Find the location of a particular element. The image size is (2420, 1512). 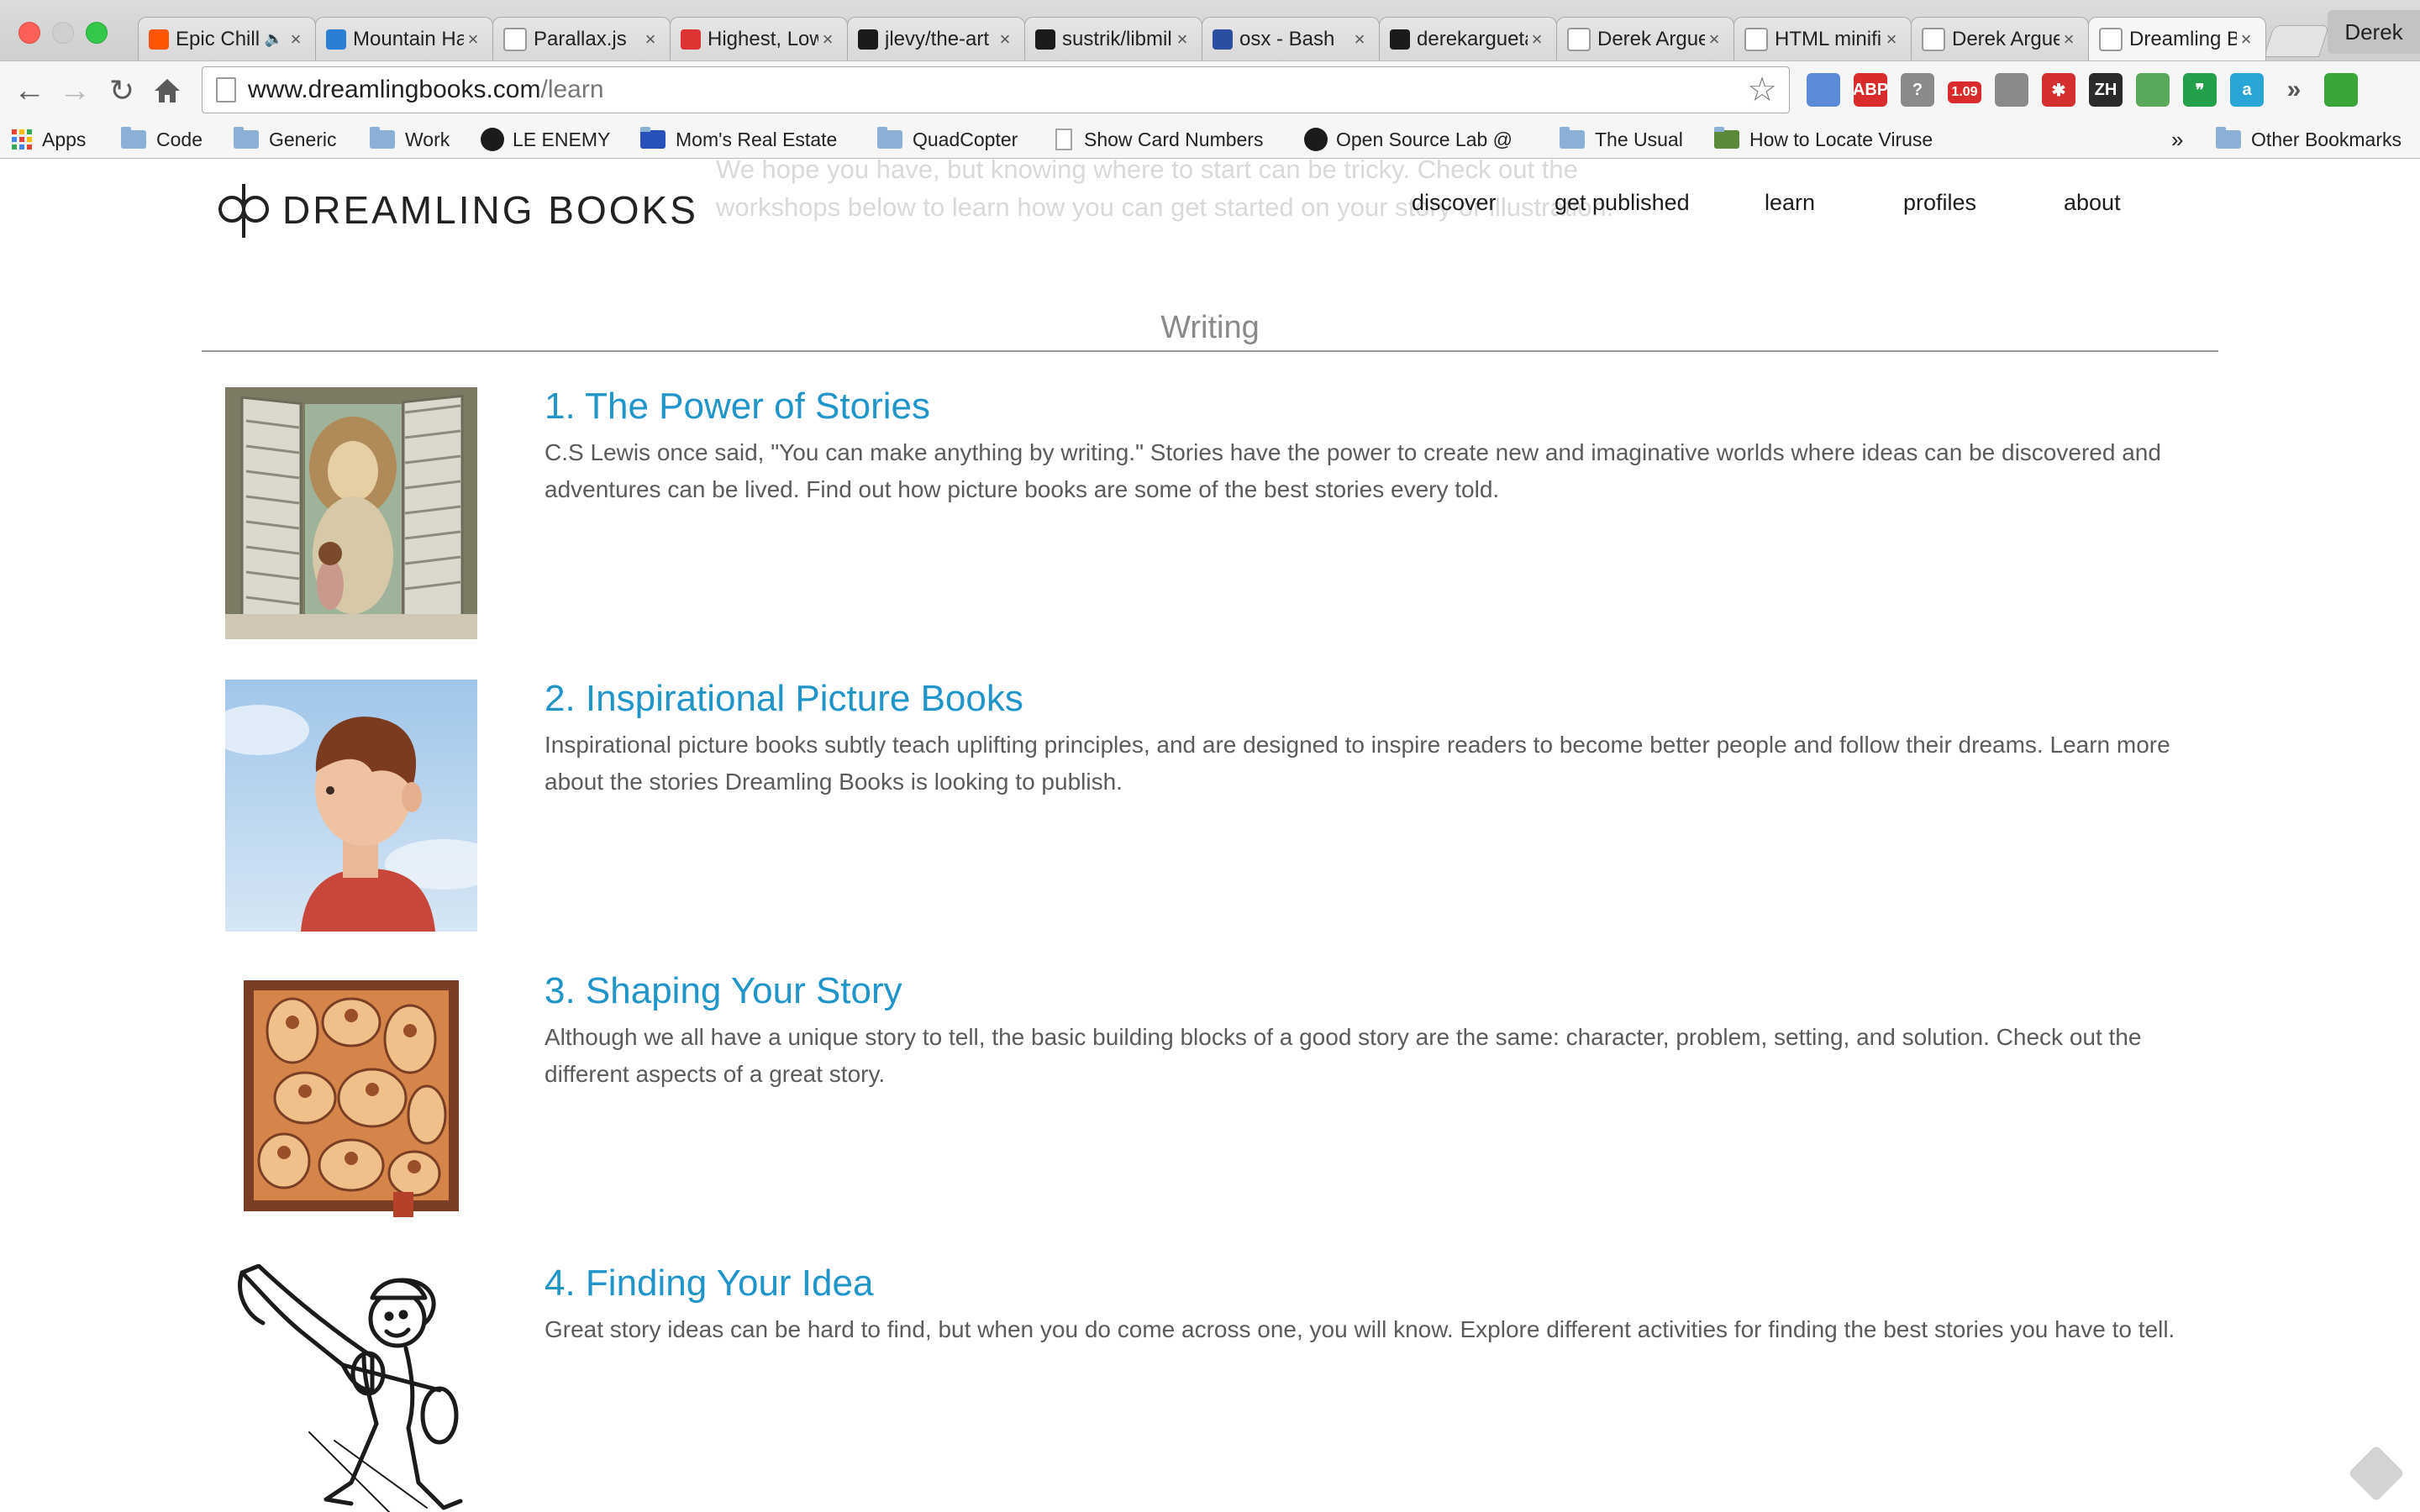

browser-tab: osx - Bash × is located at coordinates (1291, 38).